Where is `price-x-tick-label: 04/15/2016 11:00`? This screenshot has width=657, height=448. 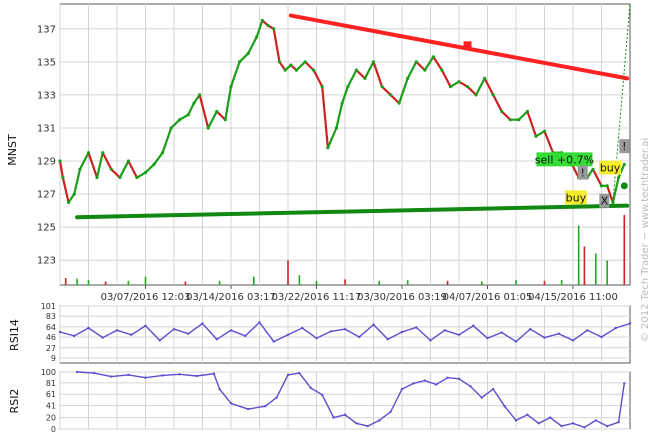
price-x-tick-label: 04/15/2016 11:00 is located at coordinates (573, 297).